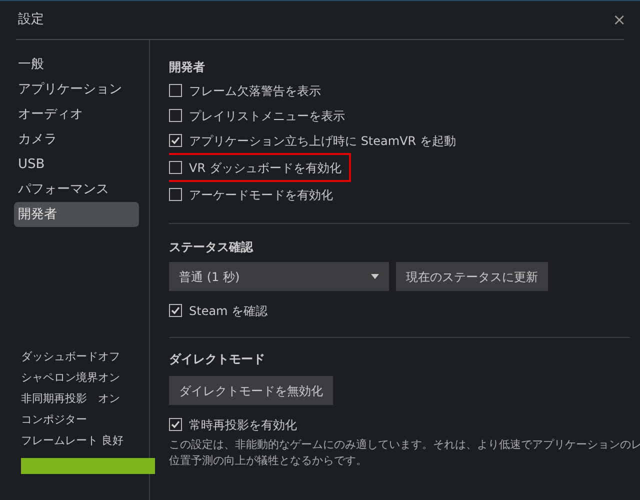 The image size is (640, 500). What do you see at coordinates (322, 141) in the screenshot?
I see `option-label: アプリケーション立ち上げ時に SteamVR を起動` at bounding box center [322, 141].